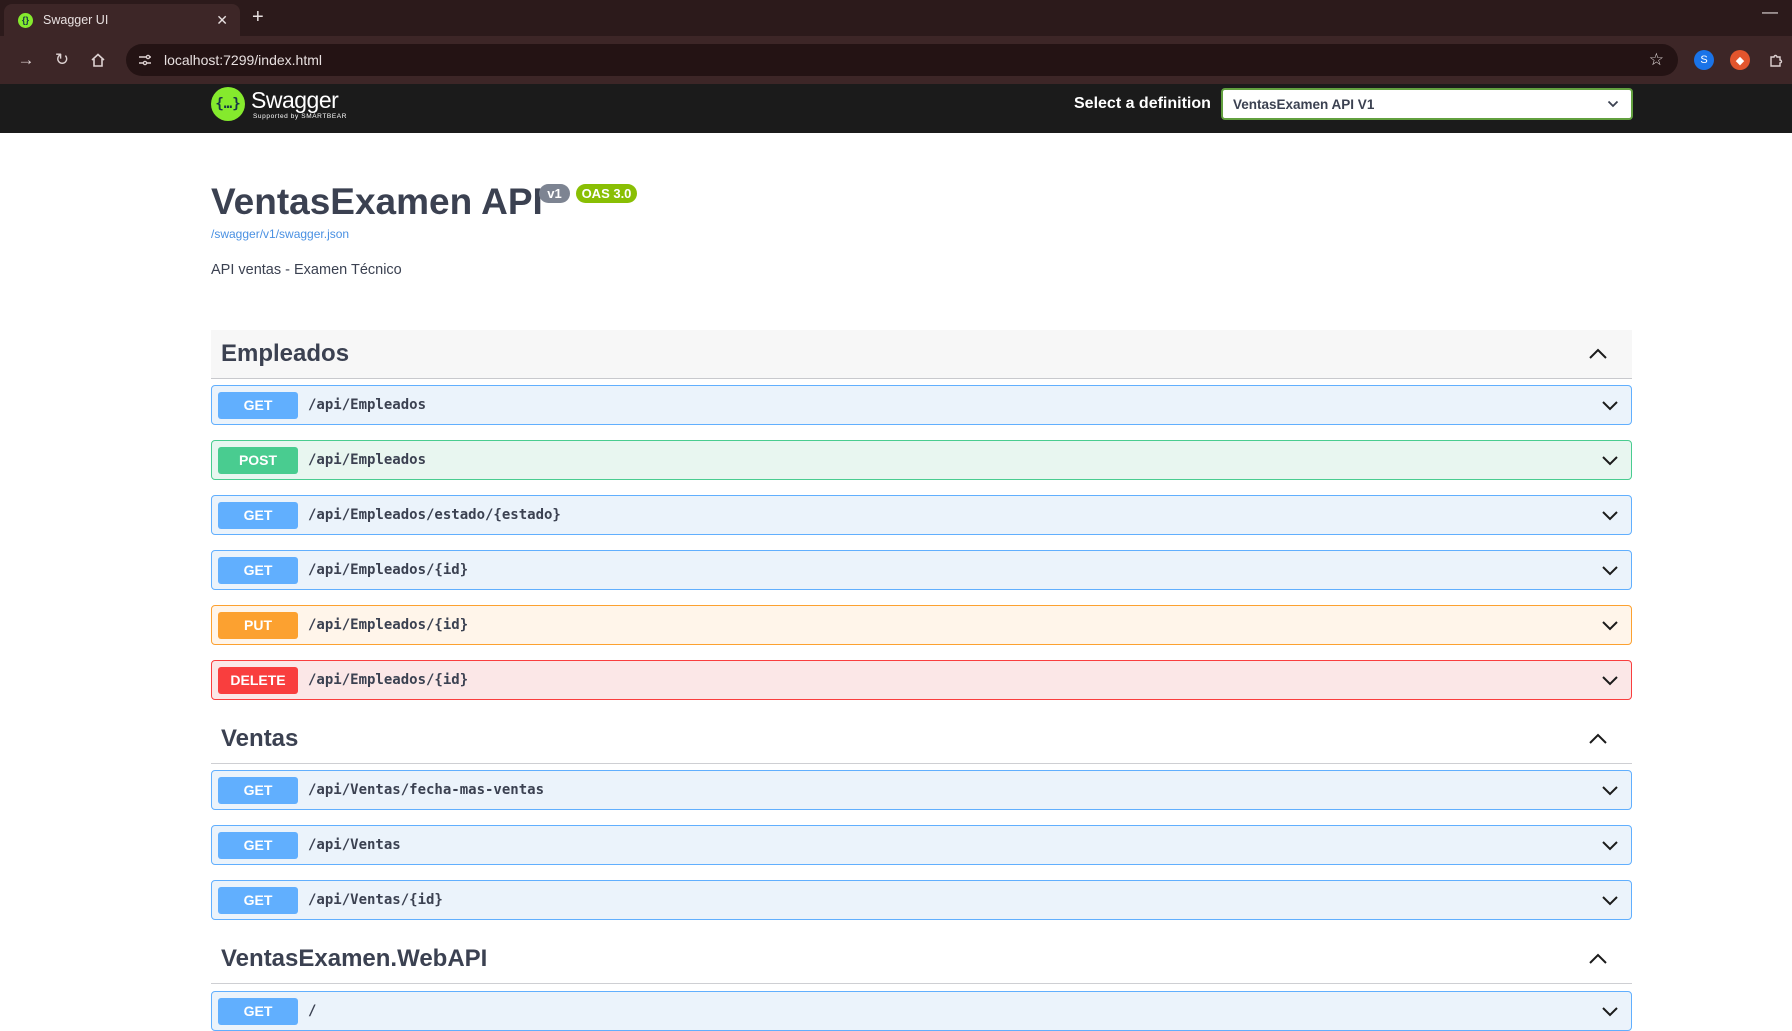 The height and width of the screenshot is (1031, 1792). I want to click on operation-get-ventas-id: GET /api/Ventas/{id}, so click(921, 900).